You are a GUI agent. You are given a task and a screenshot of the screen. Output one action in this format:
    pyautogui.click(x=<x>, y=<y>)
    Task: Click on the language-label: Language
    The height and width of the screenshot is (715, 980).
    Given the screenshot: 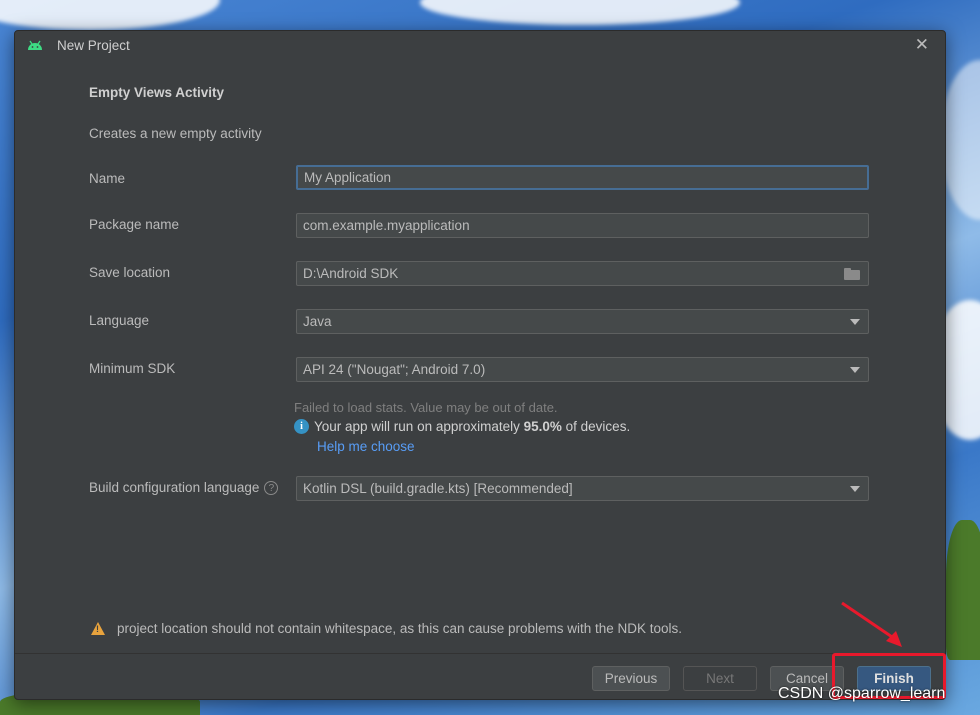 What is the action you would take?
    pyautogui.click(x=119, y=320)
    